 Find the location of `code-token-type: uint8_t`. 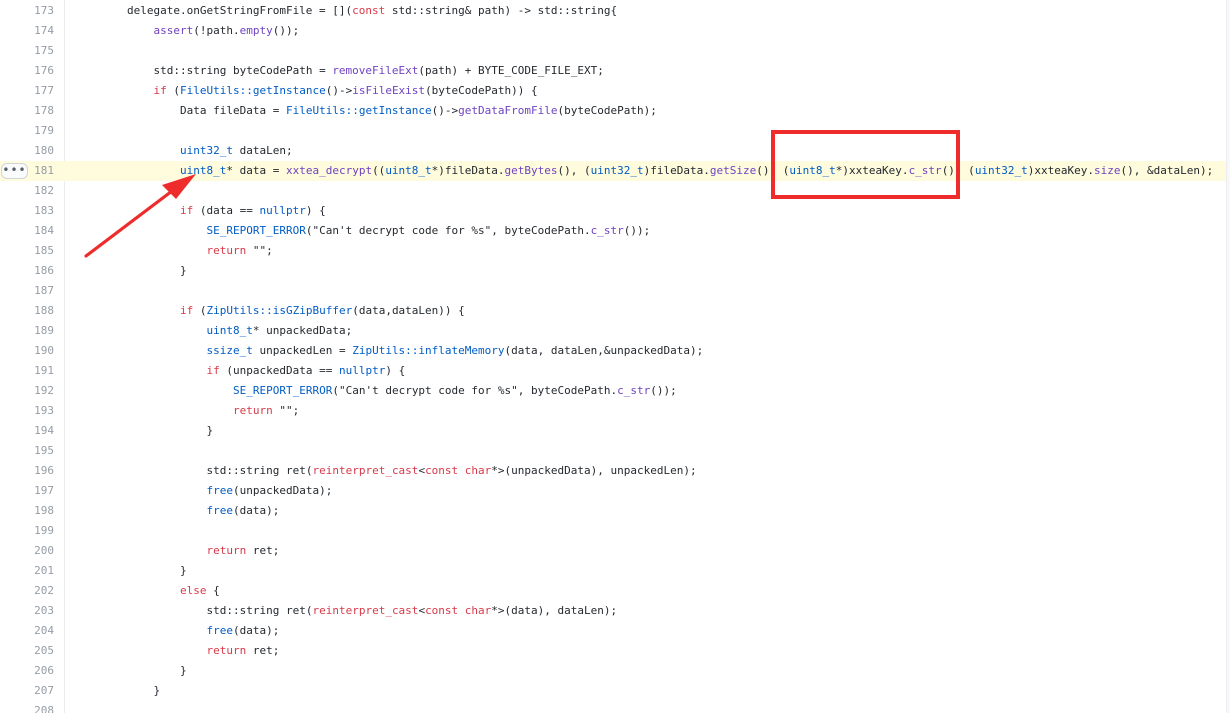

code-token-type: uint8_t is located at coordinates (203, 170).